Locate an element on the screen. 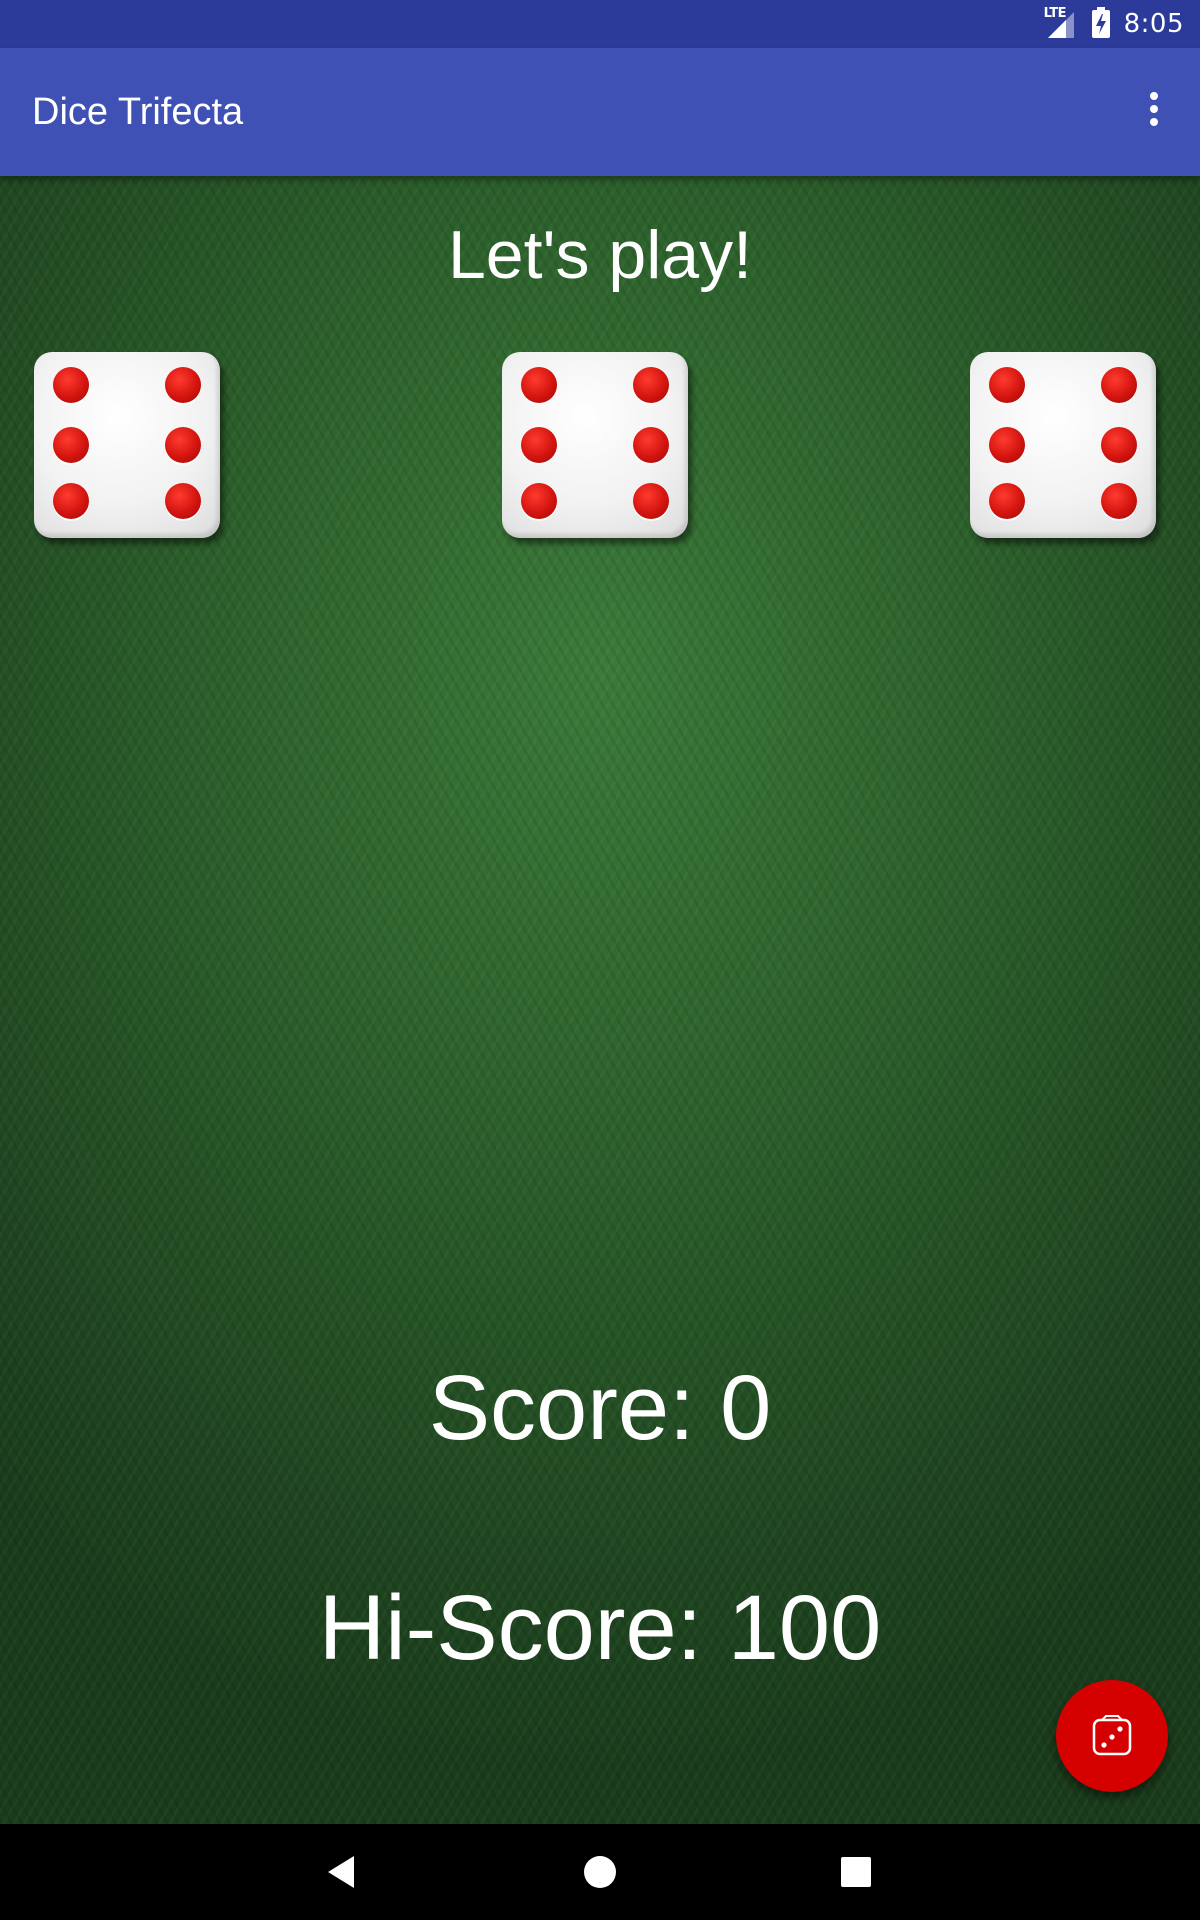 The height and width of the screenshot is (1920, 1200). hiscore-label: Hi-Score: 100 is located at coordinates (600, 1628).